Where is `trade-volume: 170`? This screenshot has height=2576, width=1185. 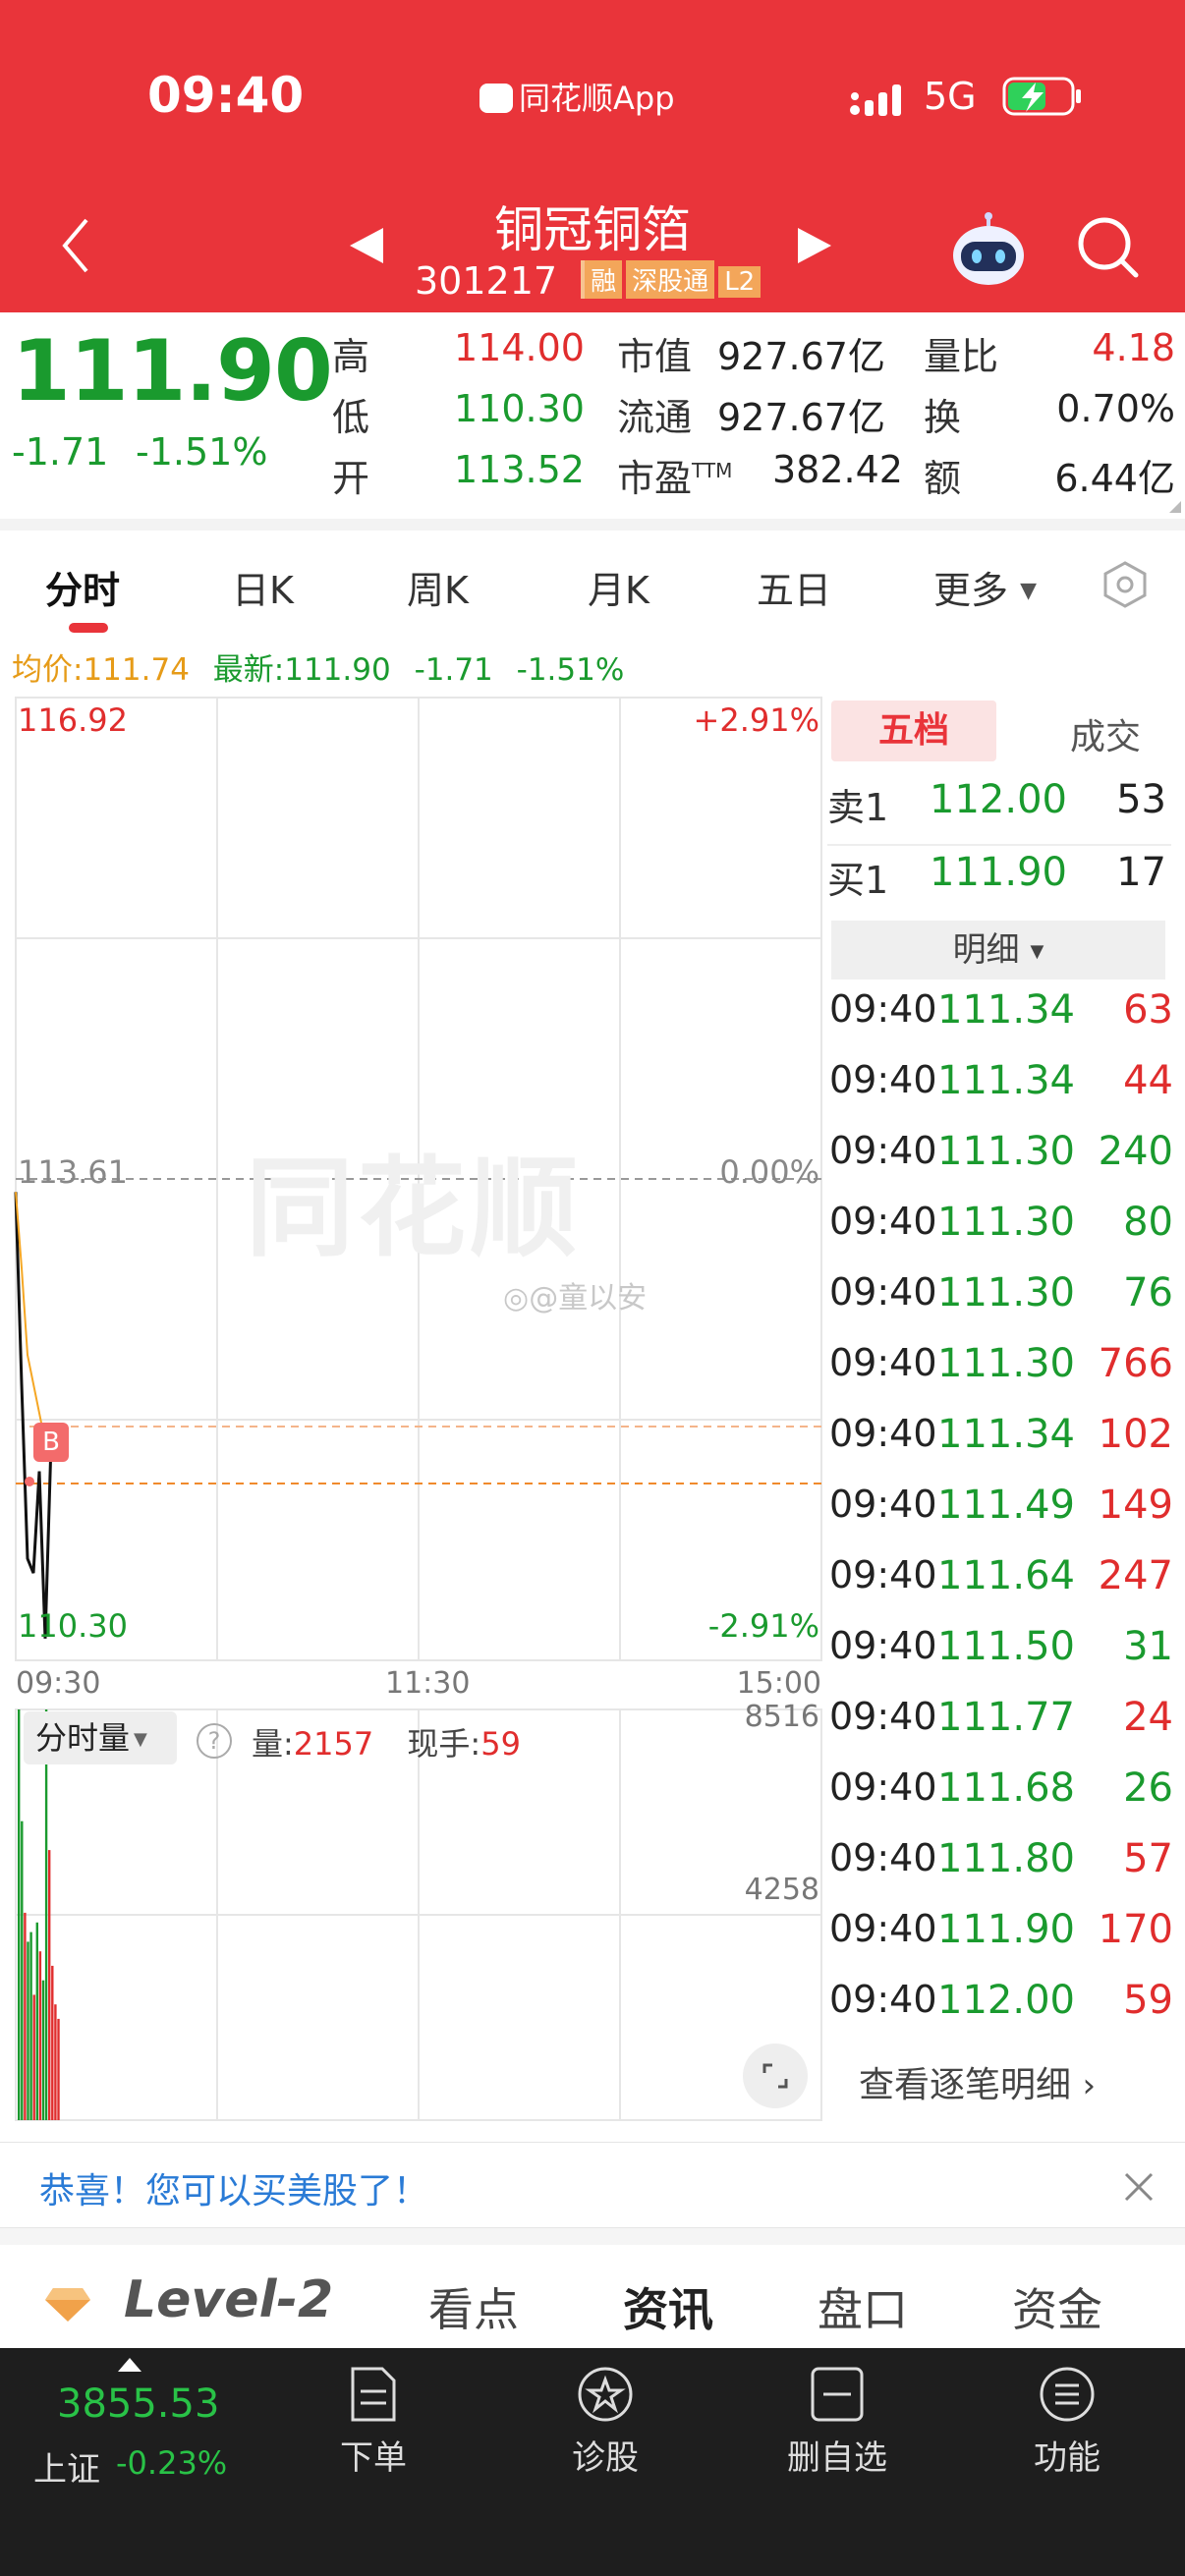 trade-volume: 170 is located at coordinates (1135, 1929).